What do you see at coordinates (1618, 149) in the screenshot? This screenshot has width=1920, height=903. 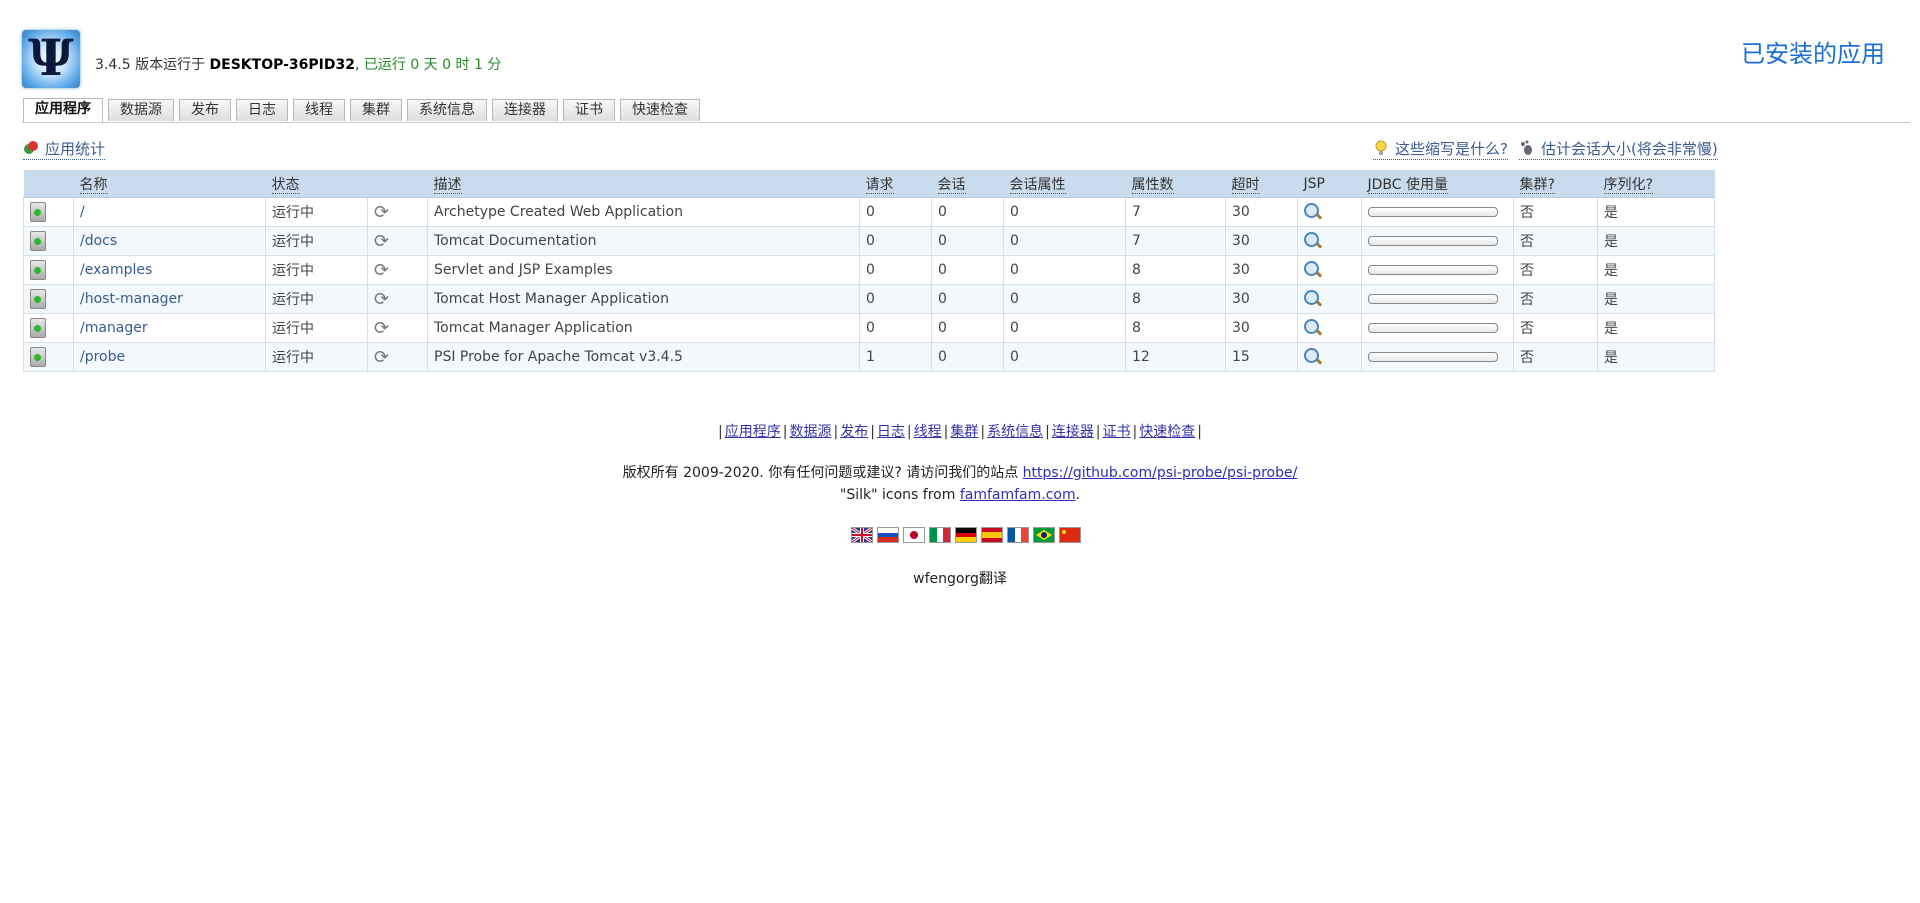 I see `estimate-session-size-link: 估计会话大小(将会非常慢)` at bounding box center [1618, 149].